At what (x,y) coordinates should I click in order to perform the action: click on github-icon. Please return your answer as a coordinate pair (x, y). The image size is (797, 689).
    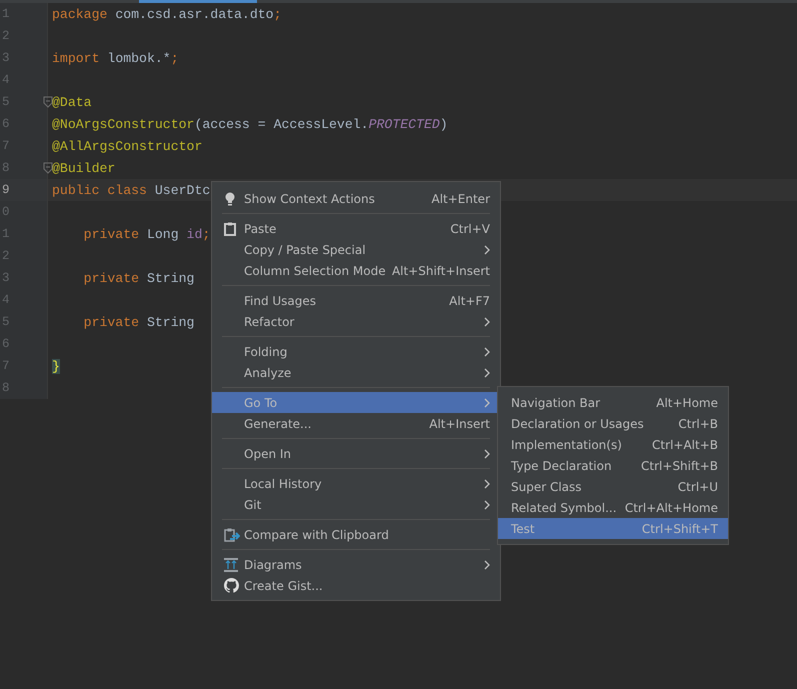
    Looking at the image, I should click on (231, 585).